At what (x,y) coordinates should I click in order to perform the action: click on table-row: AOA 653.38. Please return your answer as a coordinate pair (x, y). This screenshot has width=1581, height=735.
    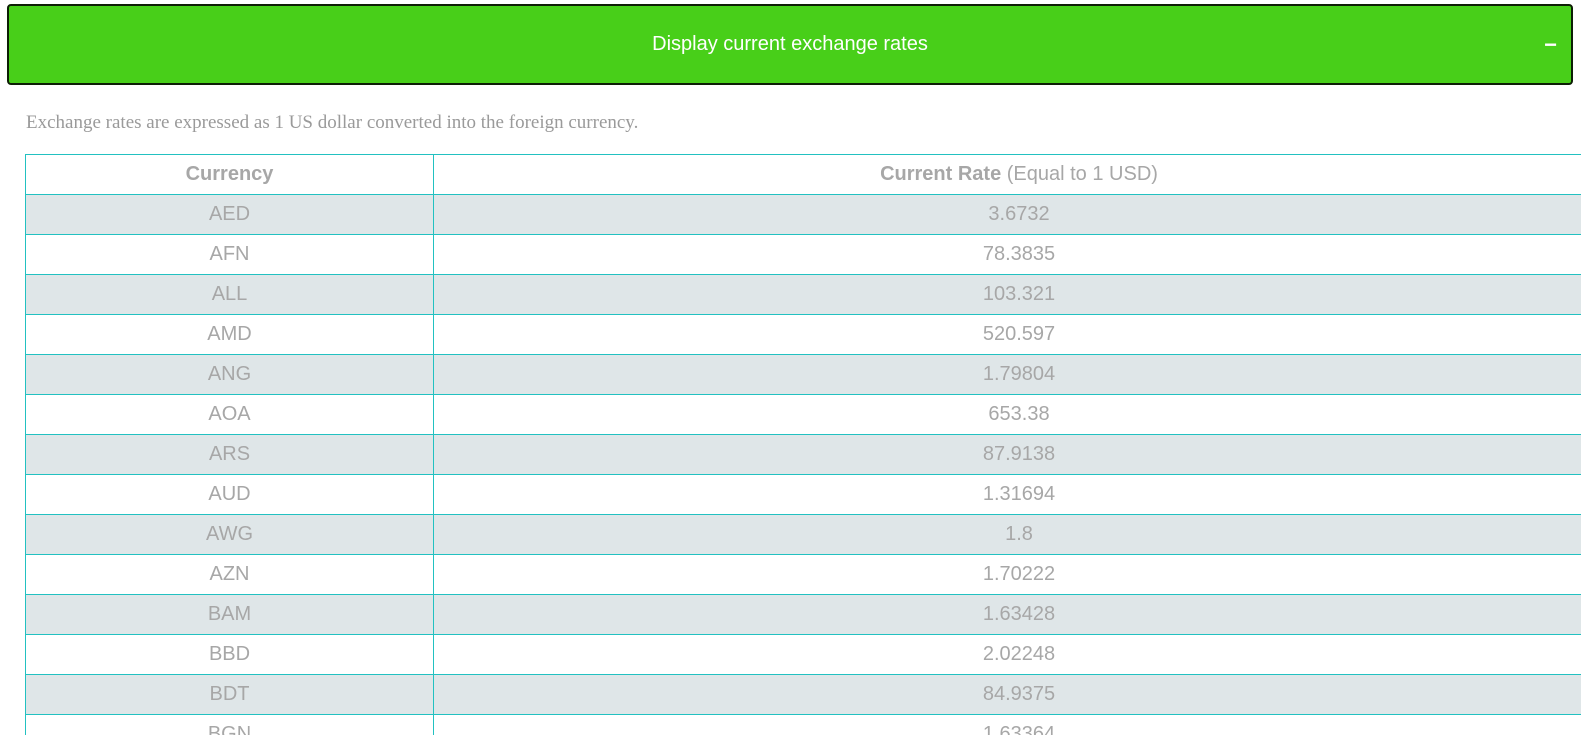
    Looking at the image, I should click on (803, 414).